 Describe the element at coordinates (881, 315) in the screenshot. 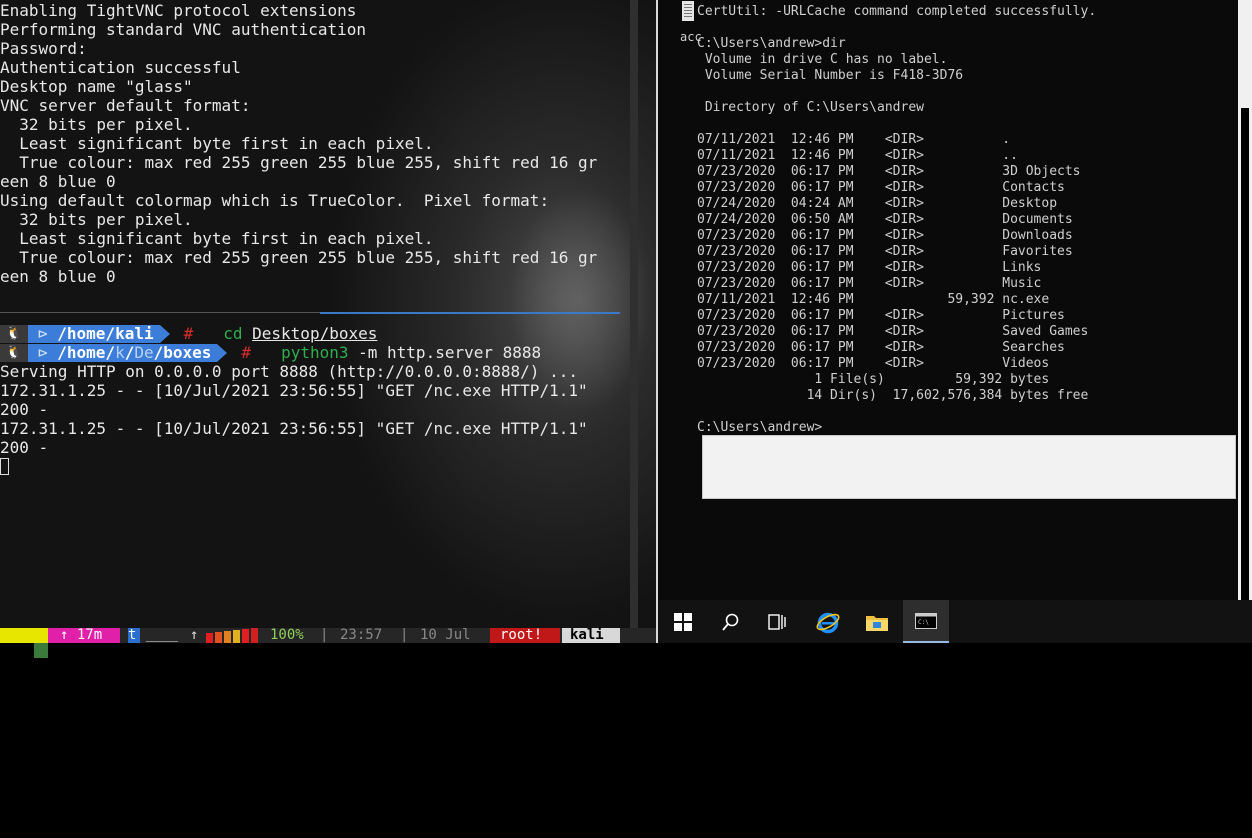

I see `output-line: 07/23/2020 06:17 PM <DIR> Pictures` at that location.